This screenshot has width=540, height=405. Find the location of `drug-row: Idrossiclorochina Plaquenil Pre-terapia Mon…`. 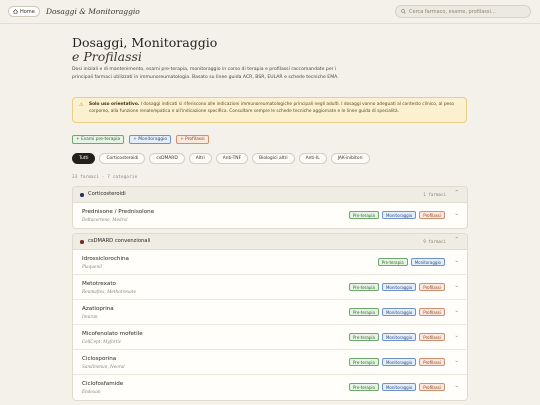

drug-row: Idrossiclorochina Plaquenil Pre-terapia Mon… is located at coordinates (270, 262).